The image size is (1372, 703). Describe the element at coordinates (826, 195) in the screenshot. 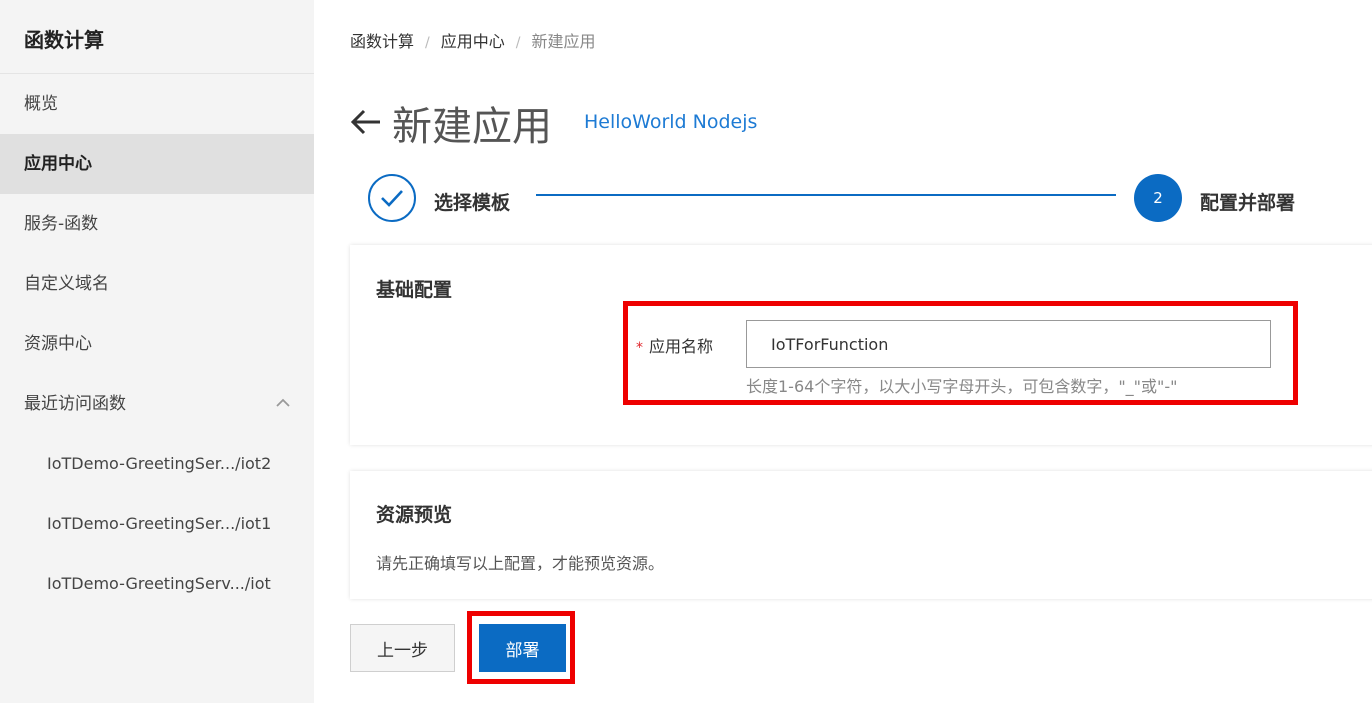

I see `step-connector` at that location.